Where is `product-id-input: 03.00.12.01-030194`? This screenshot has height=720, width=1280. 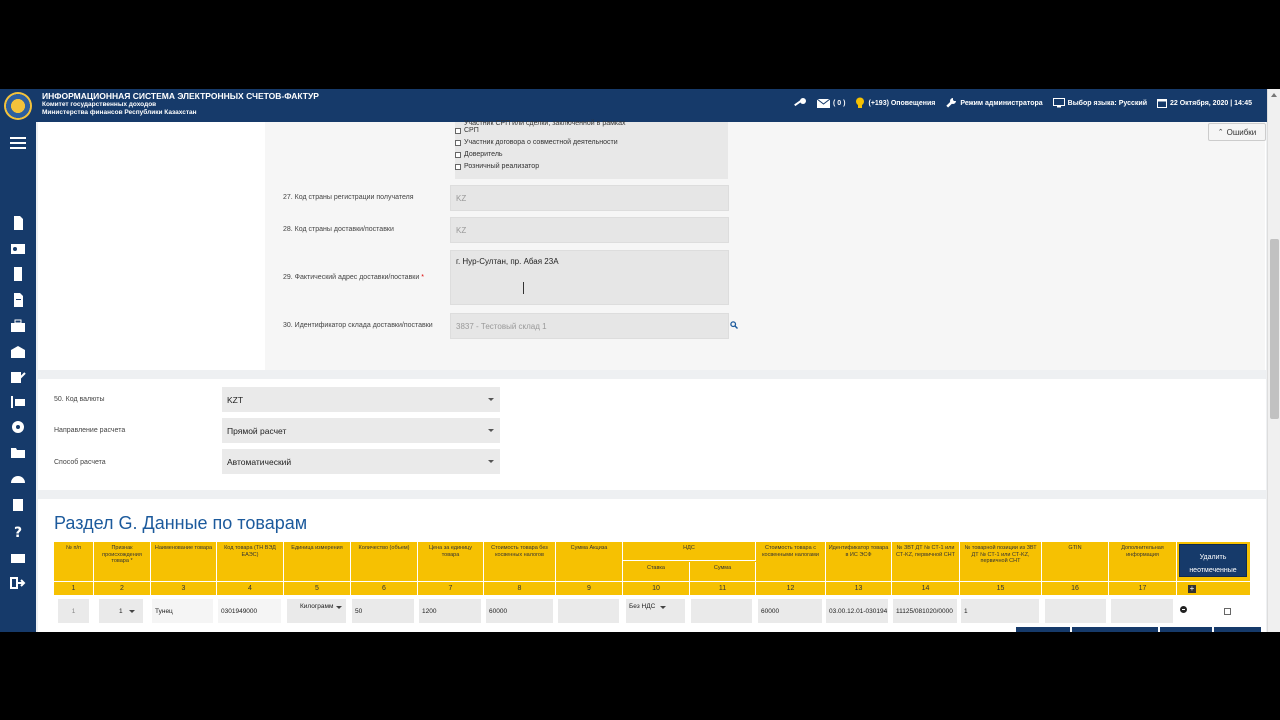 product-id-input: 03.00.12.01-030194 is located at coordinates (857, 611).